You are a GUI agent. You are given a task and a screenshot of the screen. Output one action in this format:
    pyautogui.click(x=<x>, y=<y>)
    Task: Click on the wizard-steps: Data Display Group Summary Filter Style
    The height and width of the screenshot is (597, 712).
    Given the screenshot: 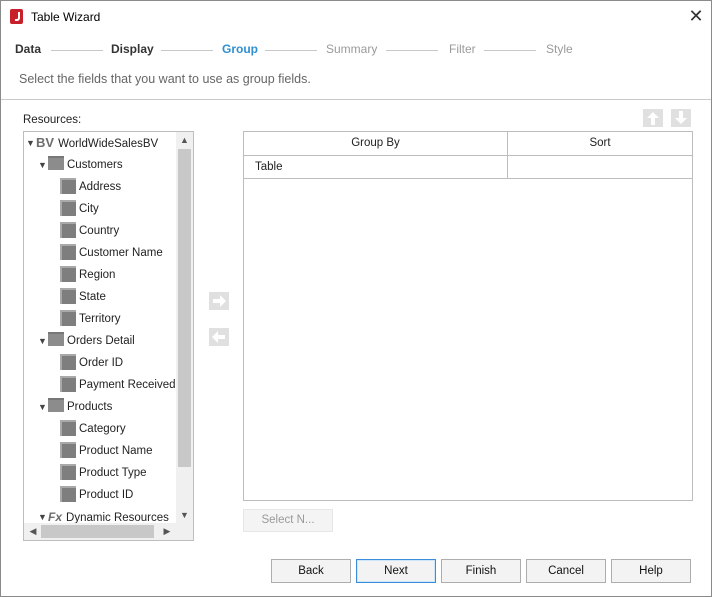 What is the action you would take?
    pyautogui.click(x=356, y=51)
    